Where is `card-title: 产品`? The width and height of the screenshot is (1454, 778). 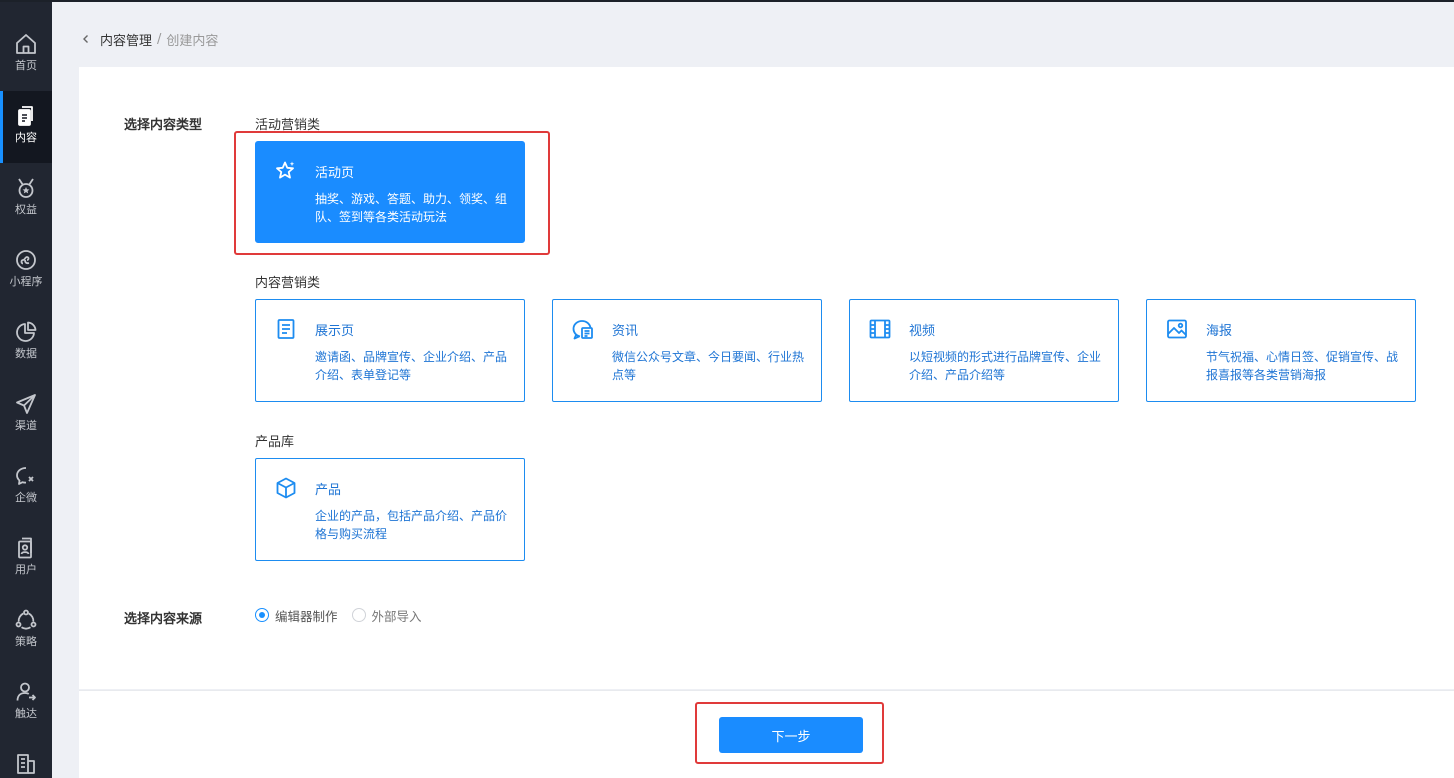
card-title: 产品 is located at coordinates (328, 490).